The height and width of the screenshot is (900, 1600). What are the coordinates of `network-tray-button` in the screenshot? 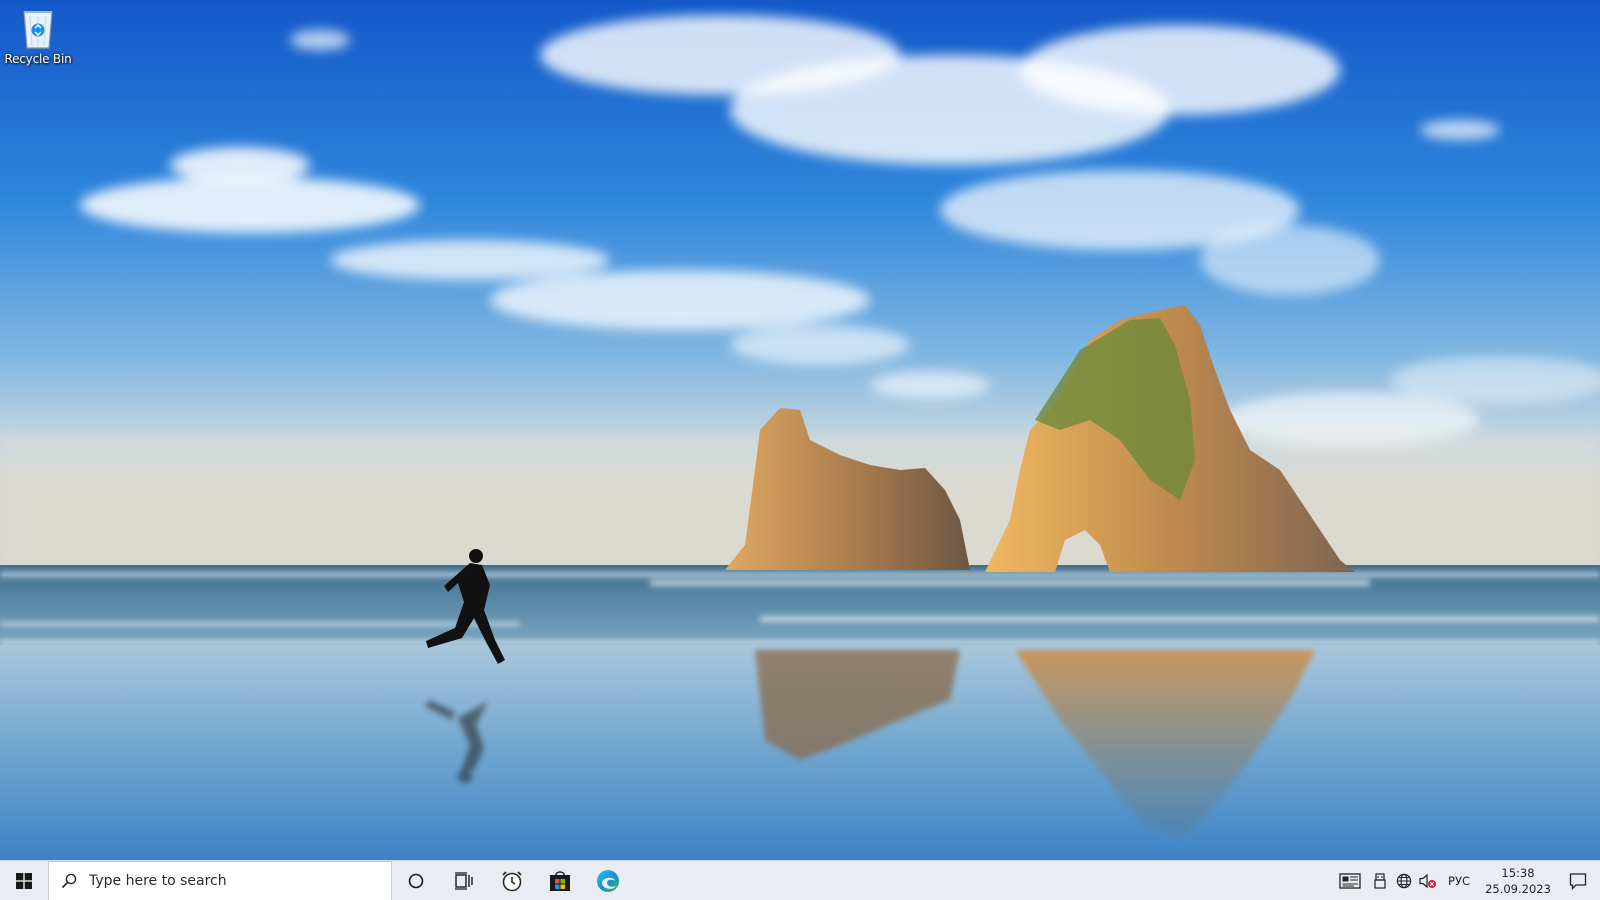 It's located at (1404, 880).